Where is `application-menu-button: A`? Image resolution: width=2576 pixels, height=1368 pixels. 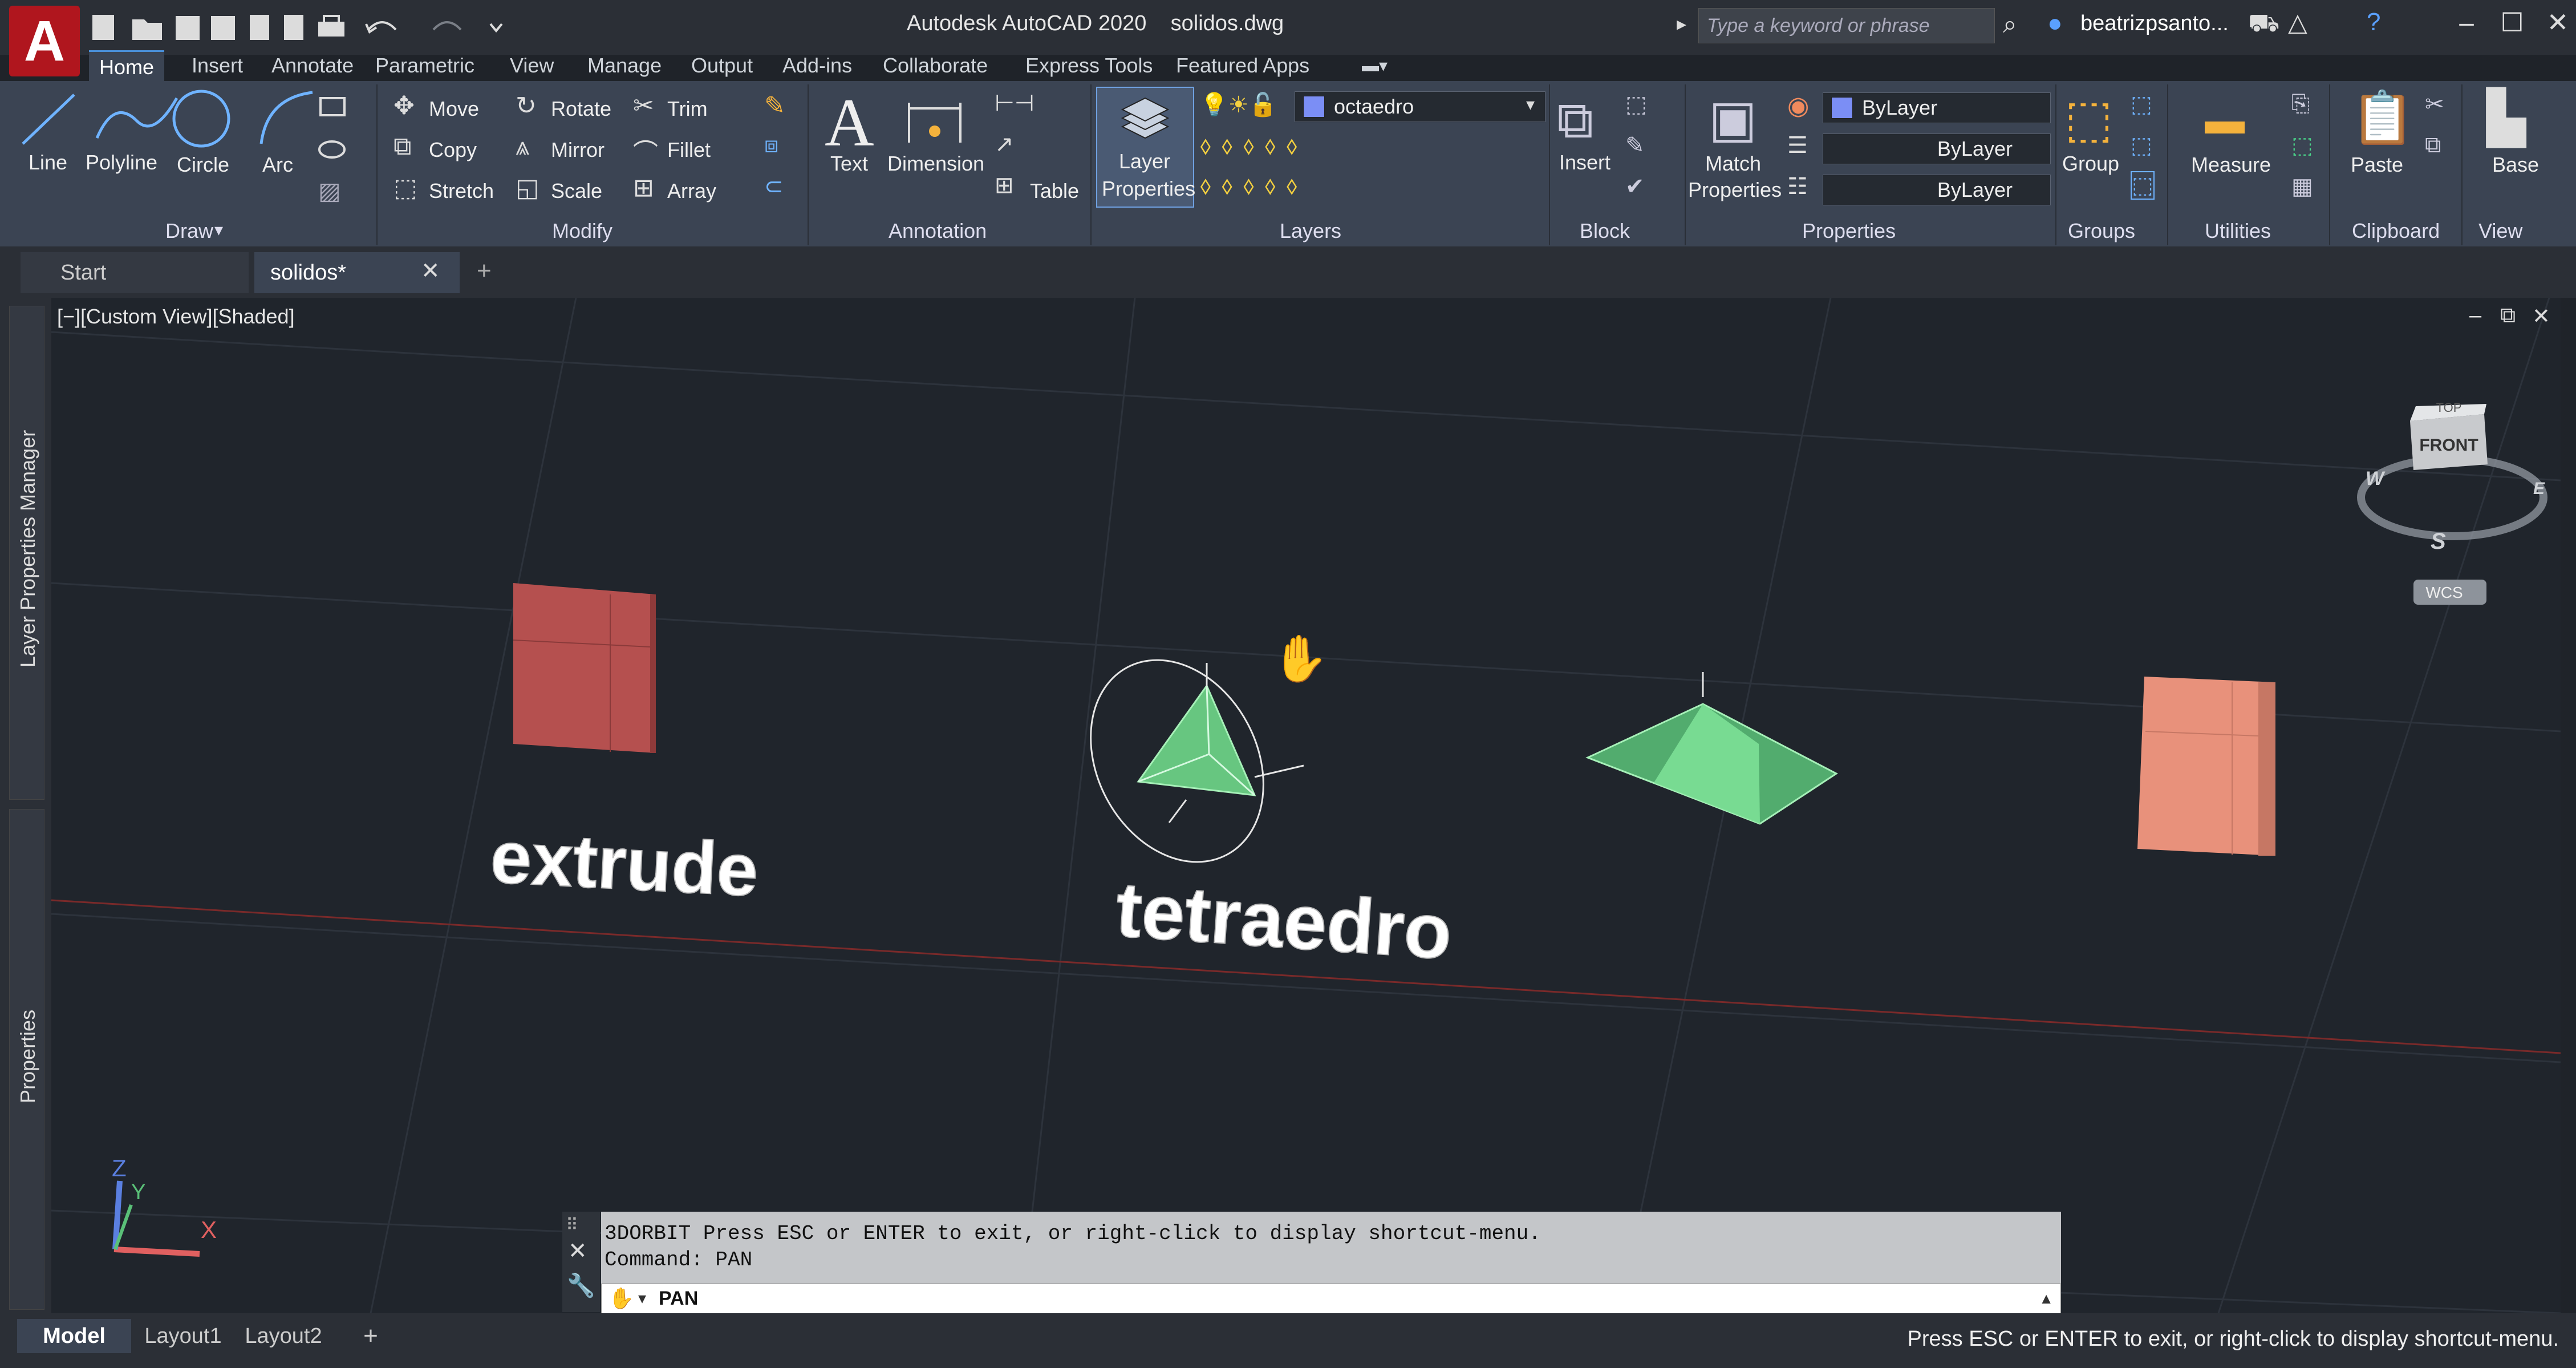
application-menu-button: A is located at coordinates (45, 41).